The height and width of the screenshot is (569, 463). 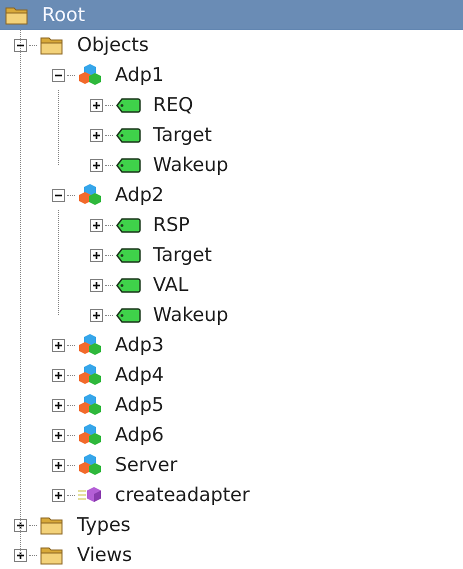 What do you see at coordinates (231, 375) in the screenshot?
I see `tree-row: Adp4` at bounding box center [231, 375].